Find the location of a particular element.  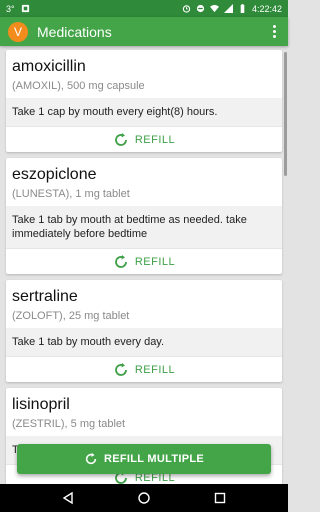

refill-multiple-label: REFILL MULTIPLE is located at coordinates (154, 459).